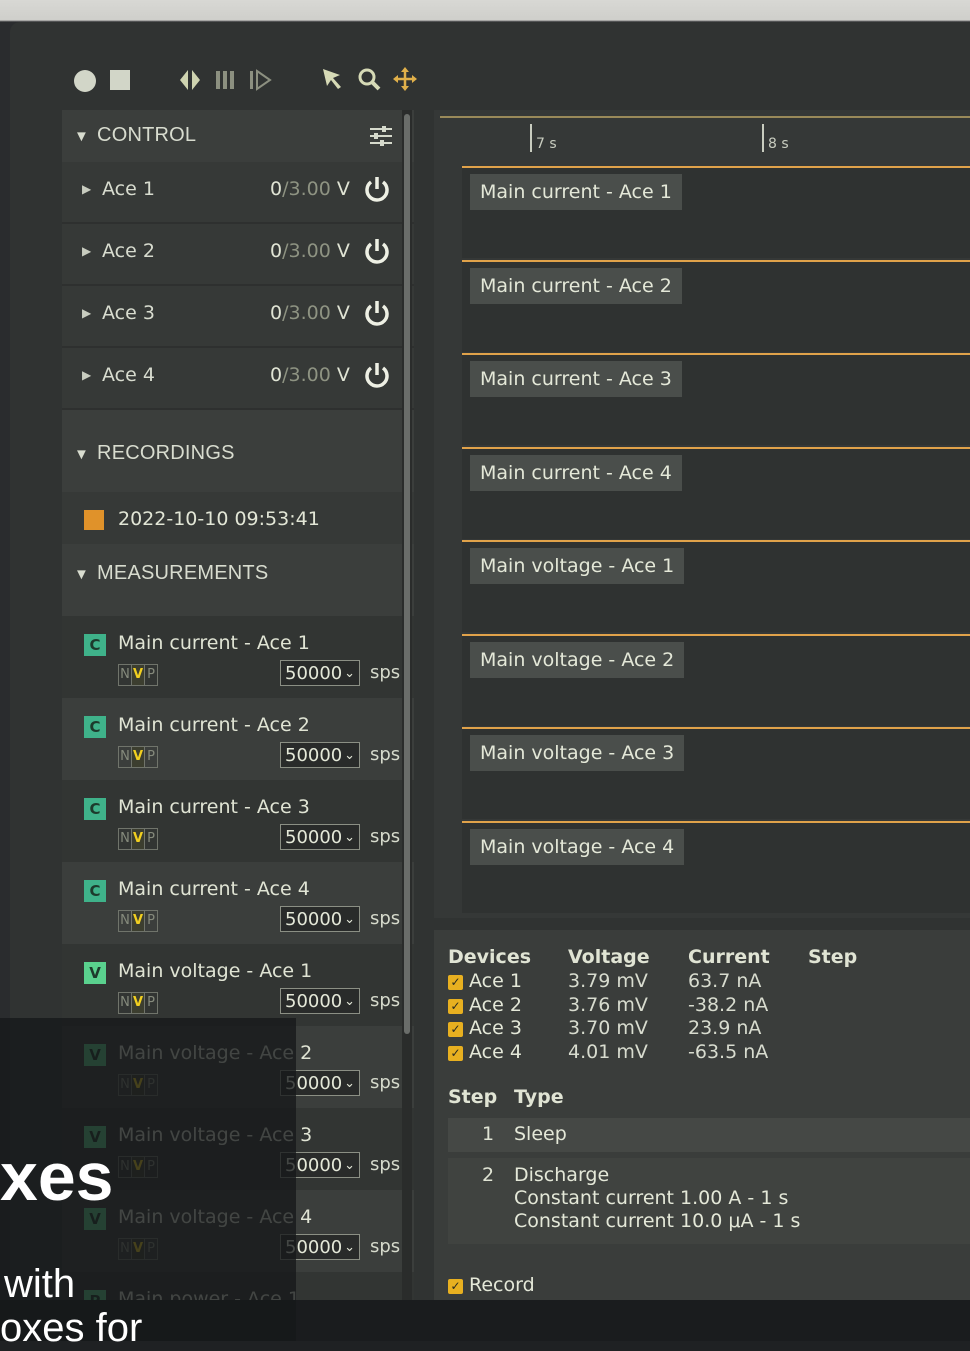  Describe the element at coordinates (82, 454) in the screenshot. I see `collapse-icon: ▼` at that location.